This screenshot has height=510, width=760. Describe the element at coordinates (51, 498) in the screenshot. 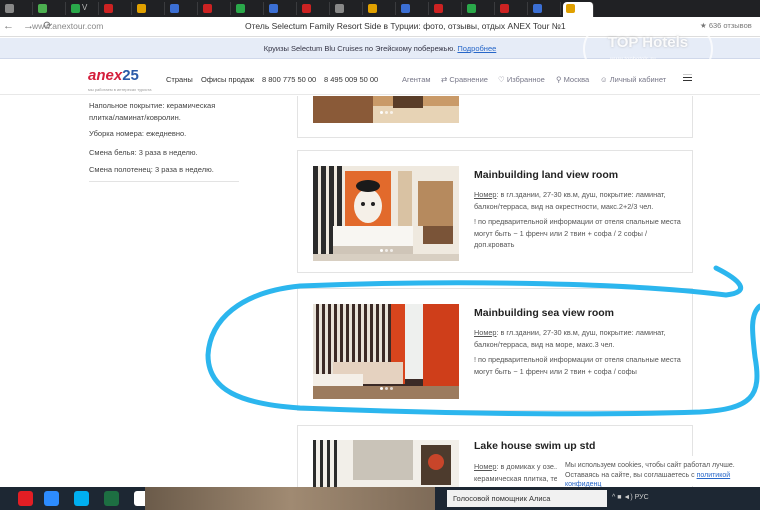

I see `zoom-taskbar-icon` at that location.